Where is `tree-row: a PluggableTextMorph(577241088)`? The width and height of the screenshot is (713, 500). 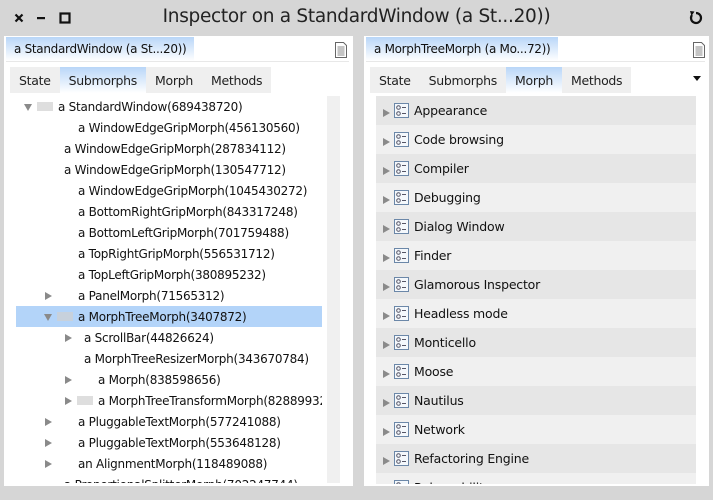
tree-row: a PluggableTextMorph(577241088) is located at coordinates (169, 421).